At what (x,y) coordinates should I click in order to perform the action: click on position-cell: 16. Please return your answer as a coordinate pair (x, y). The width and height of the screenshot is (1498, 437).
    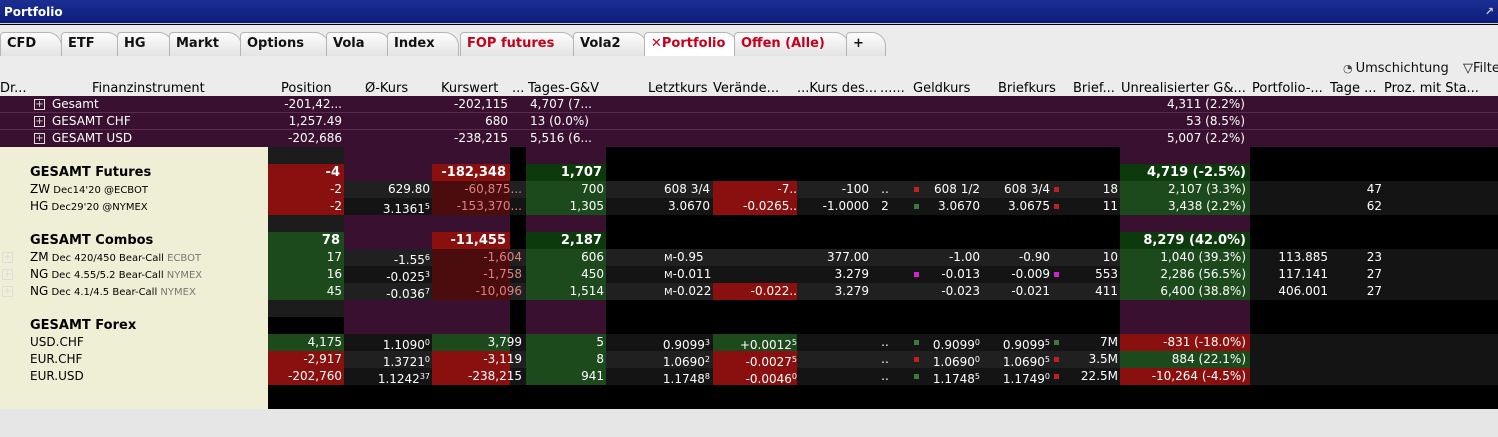
    Looking at the image, I should click on (334, 274).